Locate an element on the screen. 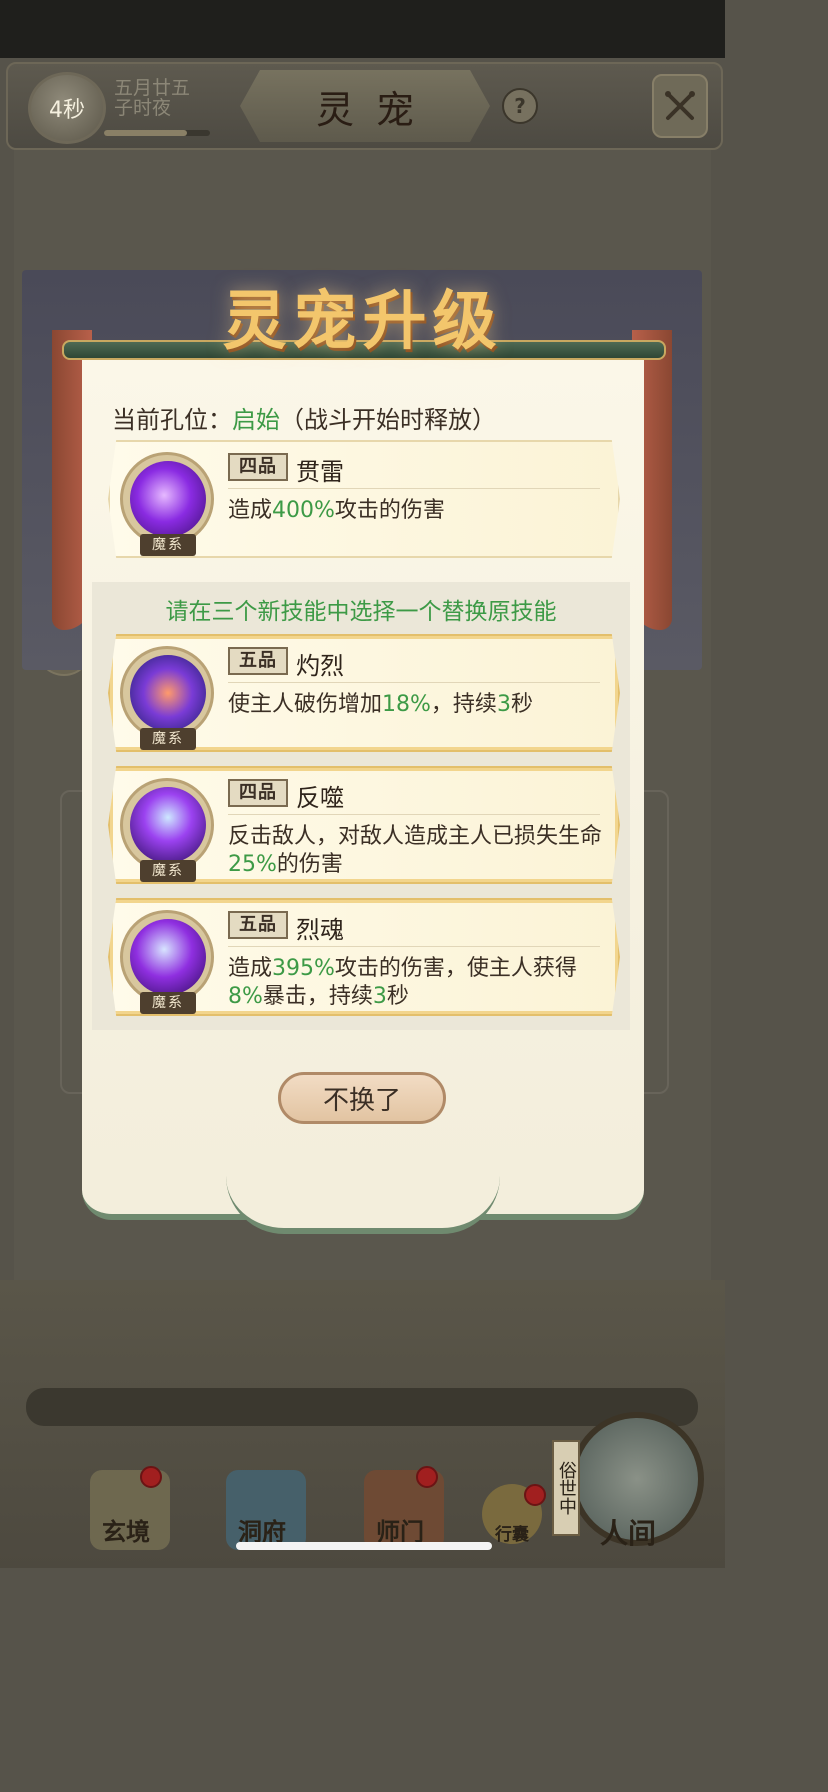 This screenshot has width=828, height=1792. keep-skill-button: 不换了 is located at coordinates (362, 1098).